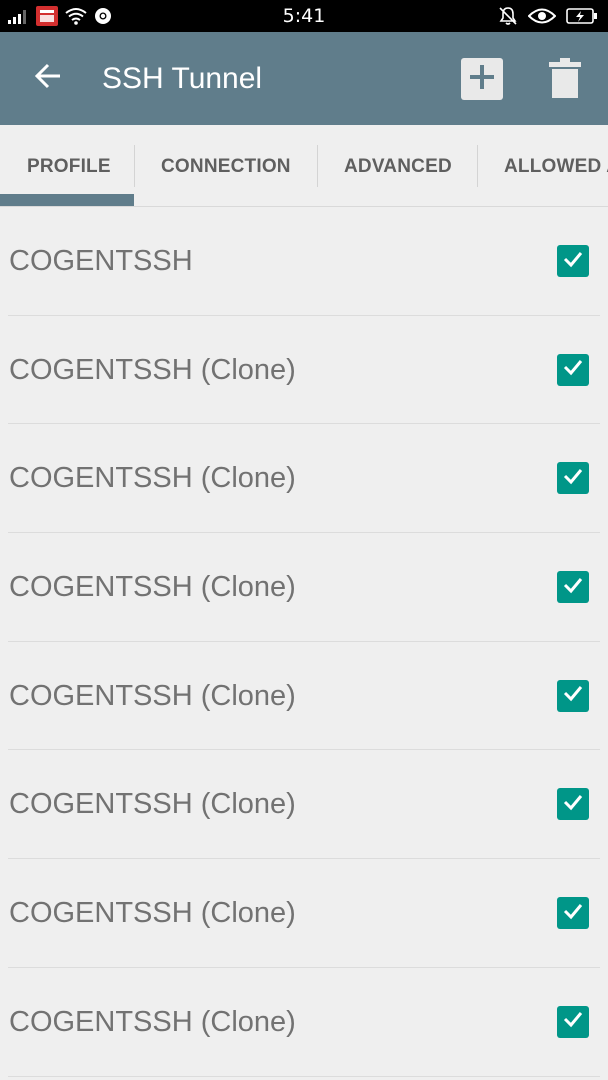 Image resolution: width=608 pixels, height=1080 pixels. I want to click on profile-item: COGENTSSH, so click(304, 261).